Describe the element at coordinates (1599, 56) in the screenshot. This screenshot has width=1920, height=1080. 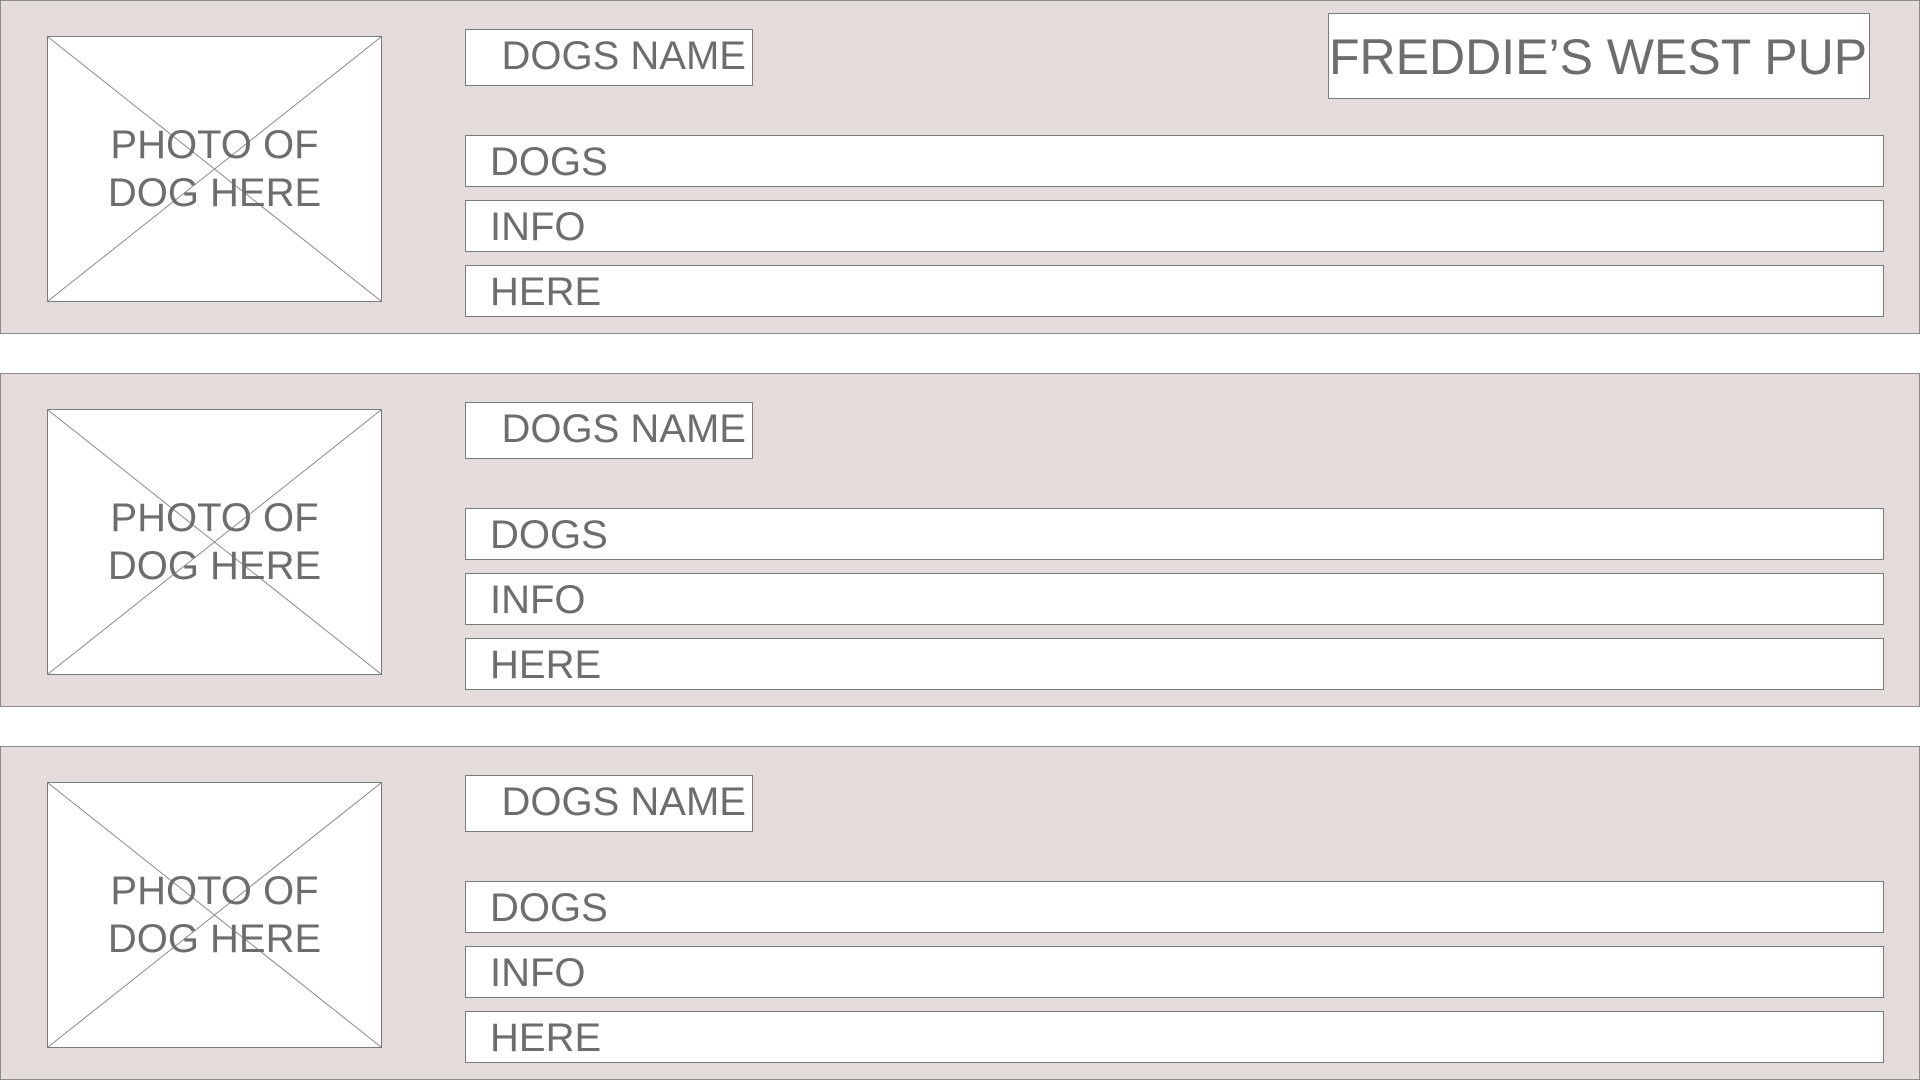
I see `brand-title: FREDDIE’S WEST PUPS` at that location.